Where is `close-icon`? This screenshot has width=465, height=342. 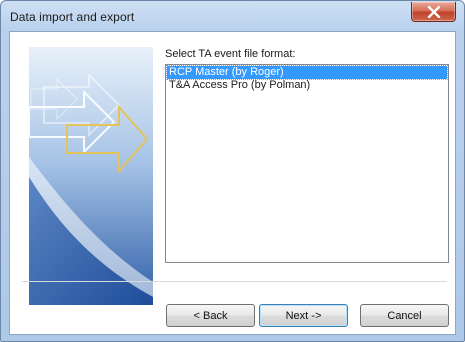
close-icon is located at coordinates (434, 12).